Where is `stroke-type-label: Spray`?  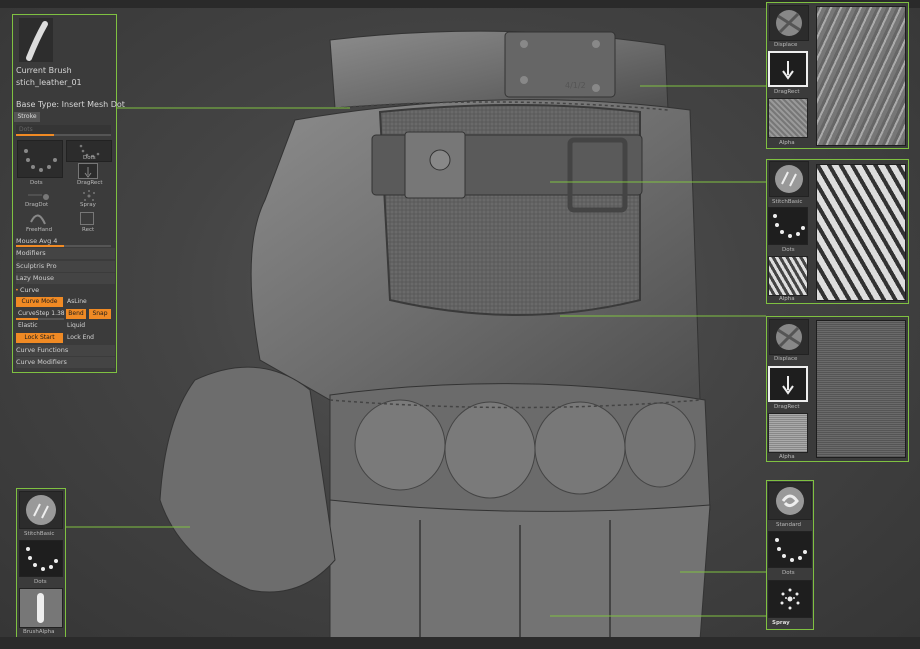 stroke-type-label: Spray is located at coordinates (88, 205).